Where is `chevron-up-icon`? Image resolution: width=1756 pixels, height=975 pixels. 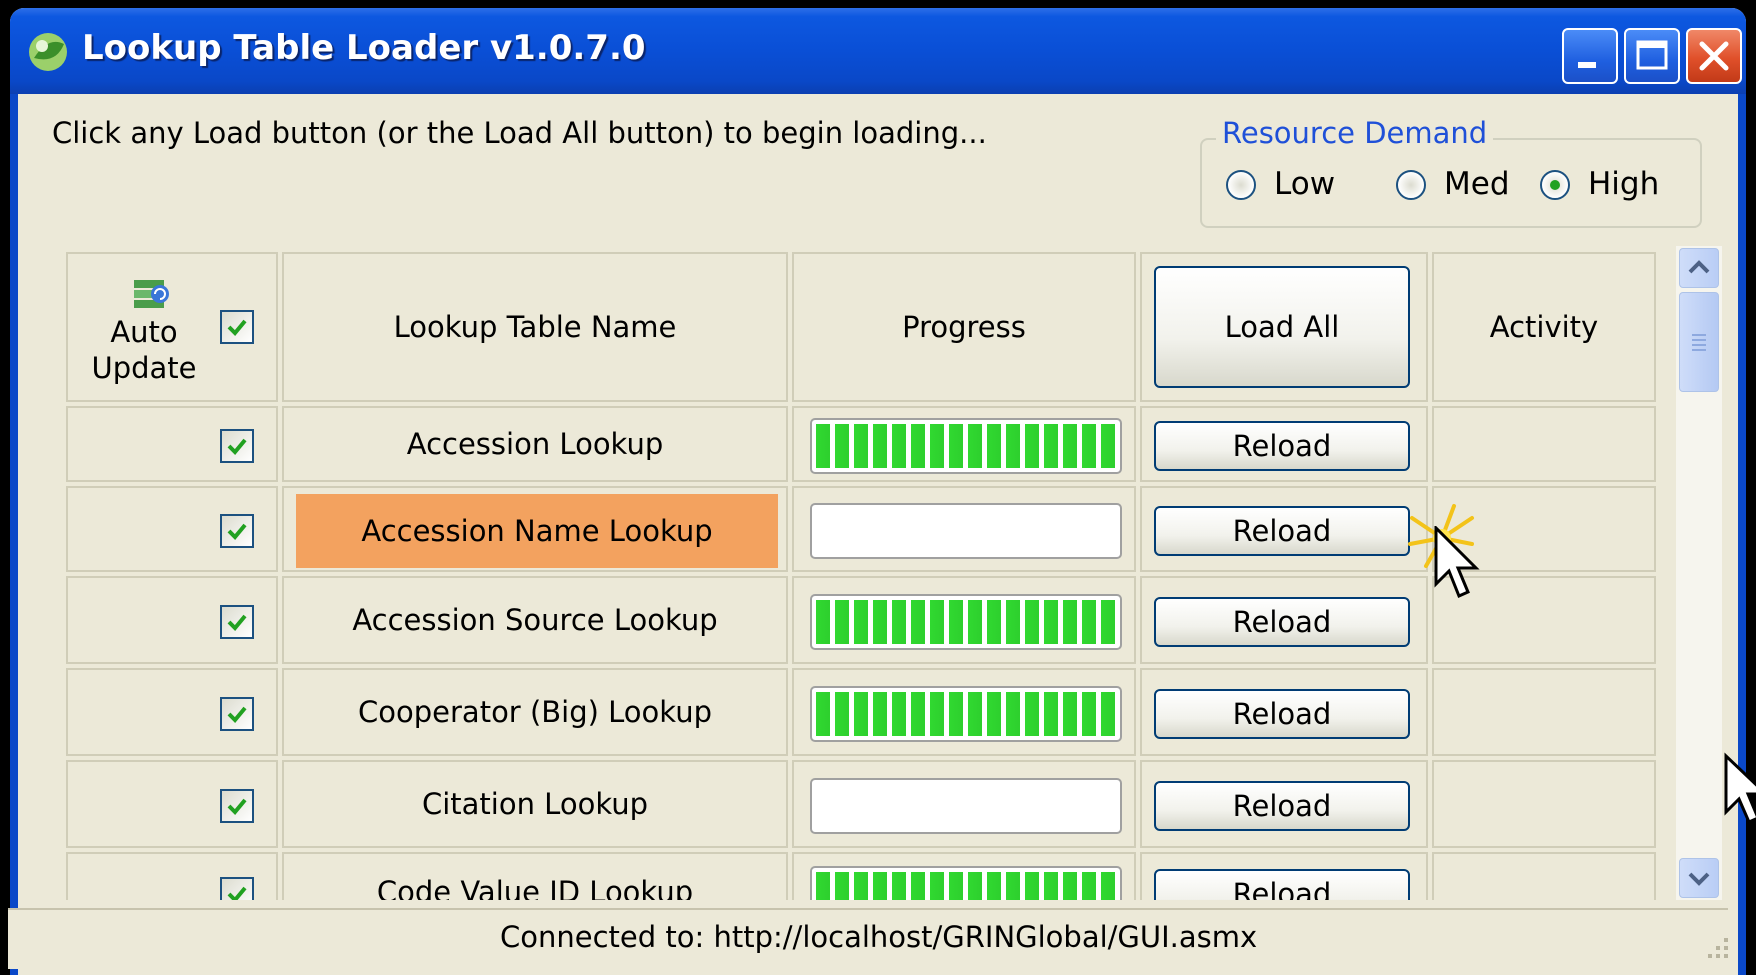 chevron-up-icon is located at coordinates (1699, 267).